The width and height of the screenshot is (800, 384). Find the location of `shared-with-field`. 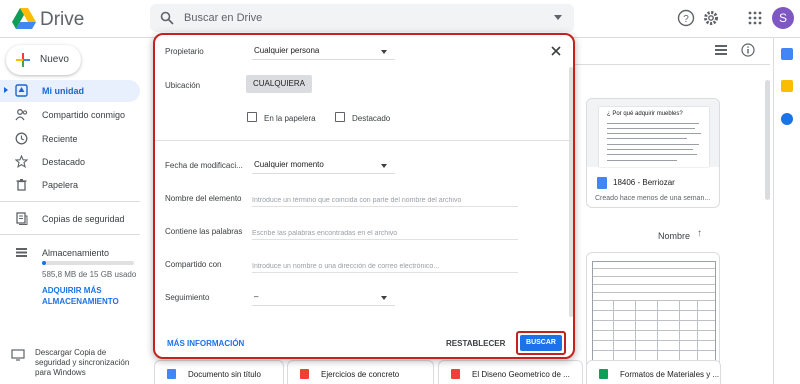

shared-with-field is located at coordinates (385, 264).